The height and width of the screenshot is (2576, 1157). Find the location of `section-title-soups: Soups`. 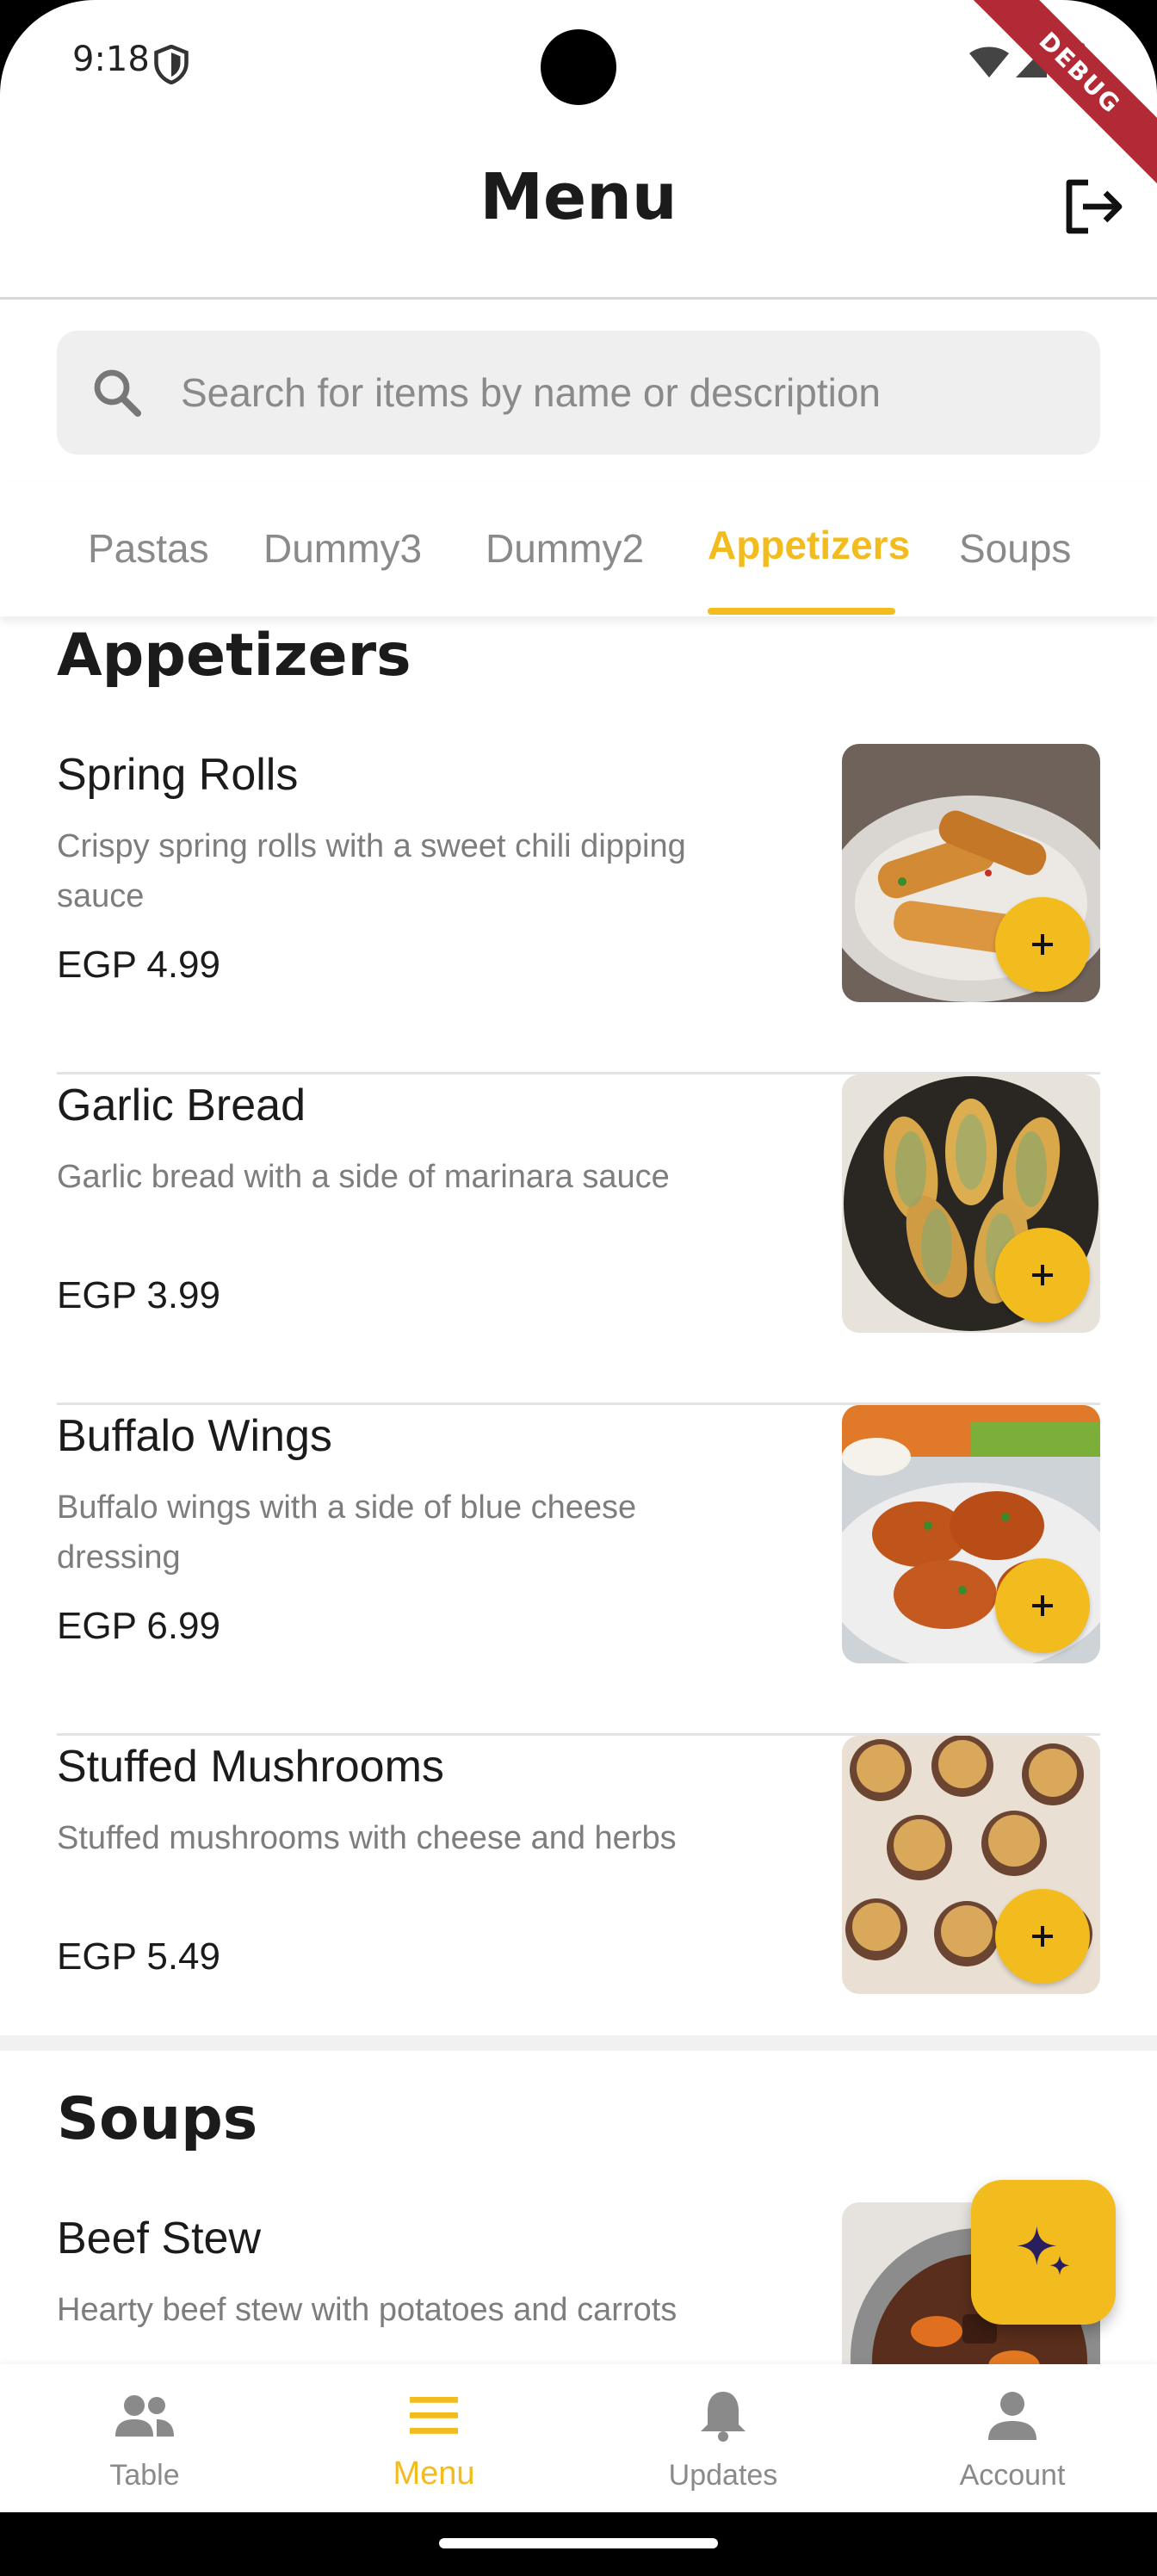

section-title-soups: Soups is located at coordinates (158, 2119).